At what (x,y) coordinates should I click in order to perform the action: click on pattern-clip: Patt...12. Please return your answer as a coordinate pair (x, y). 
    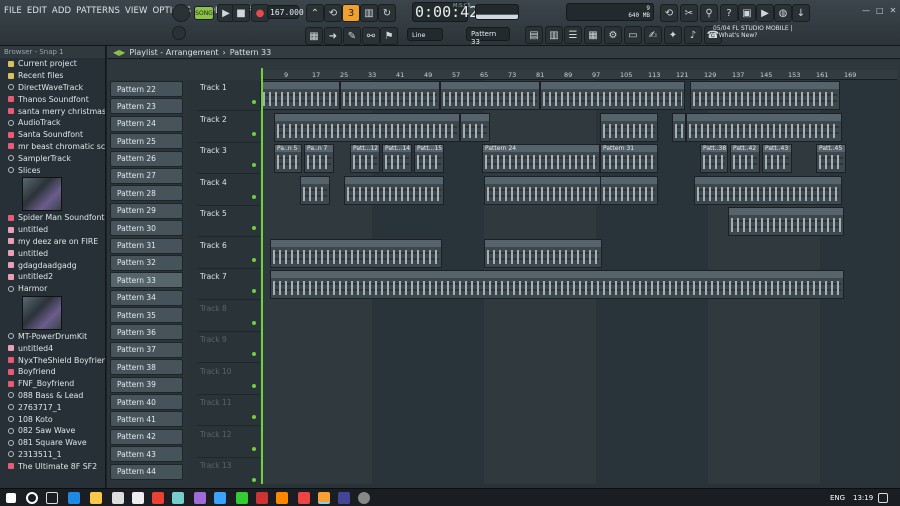
    Looking at the image, I should click on (365, 158).